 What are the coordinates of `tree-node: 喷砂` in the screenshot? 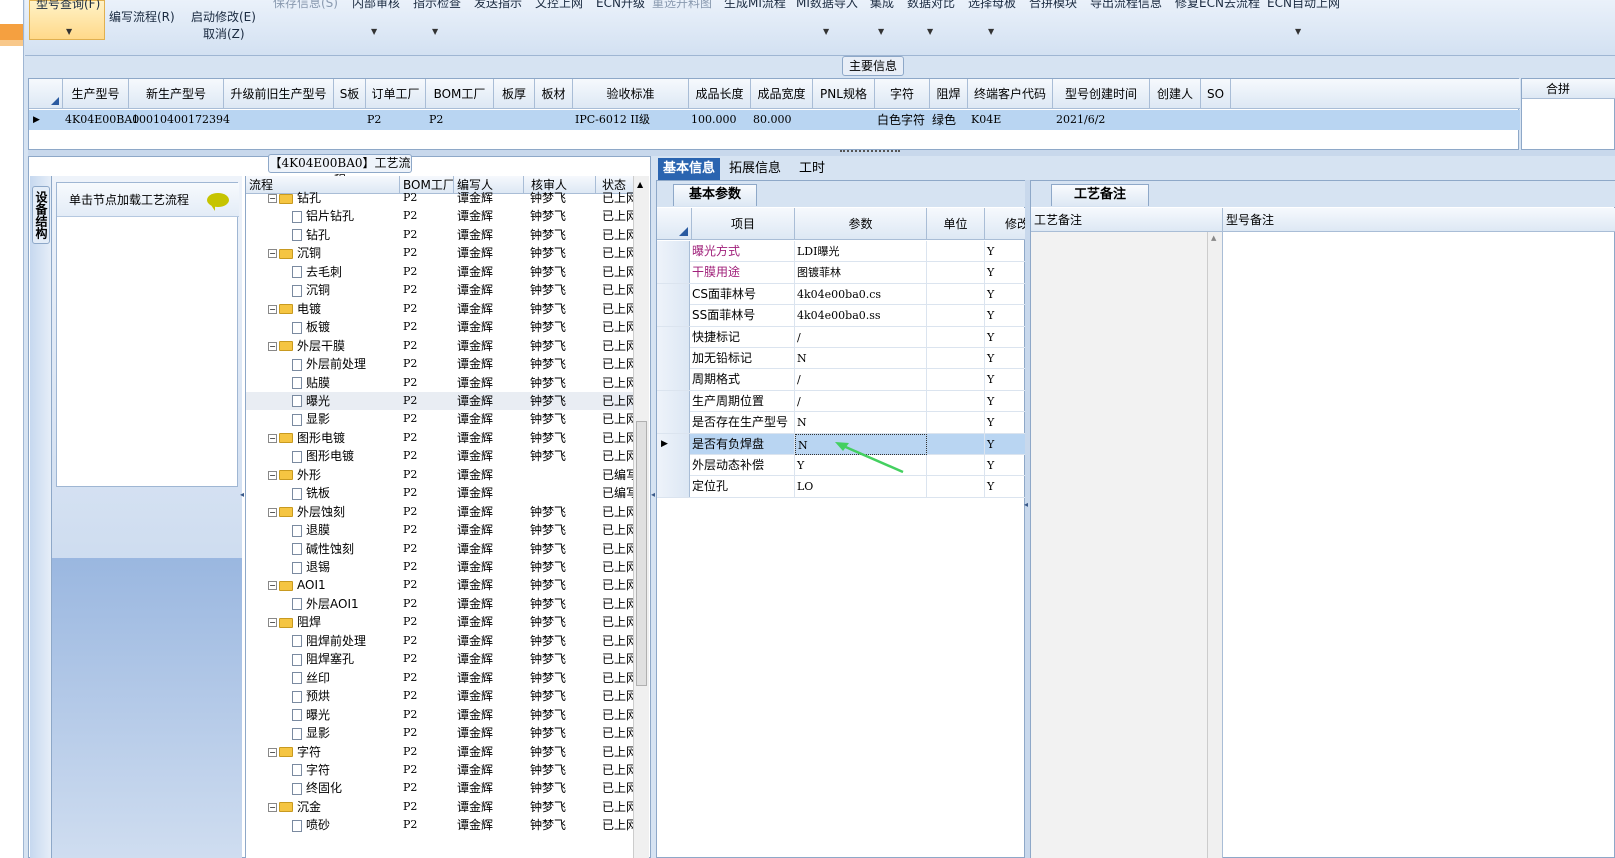 It's located at (346, 825).